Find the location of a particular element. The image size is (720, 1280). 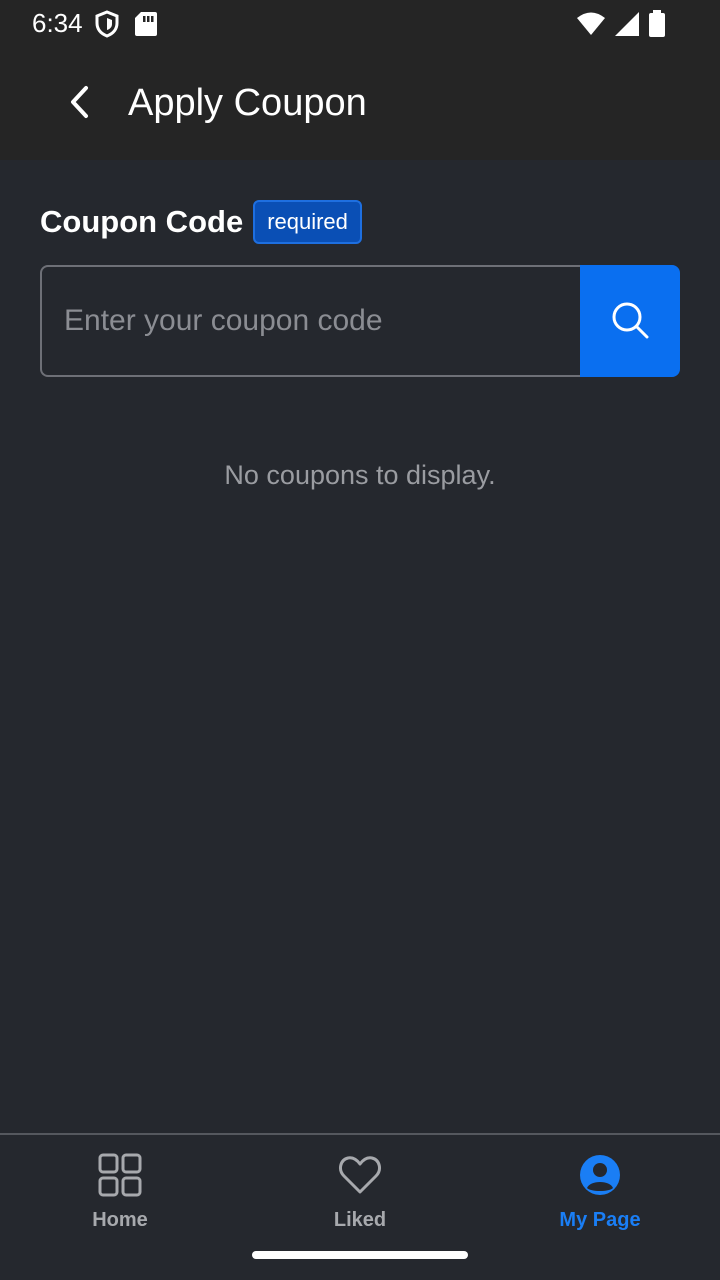

nav-item-liked: Liked is located at coordinates (360, 1196).